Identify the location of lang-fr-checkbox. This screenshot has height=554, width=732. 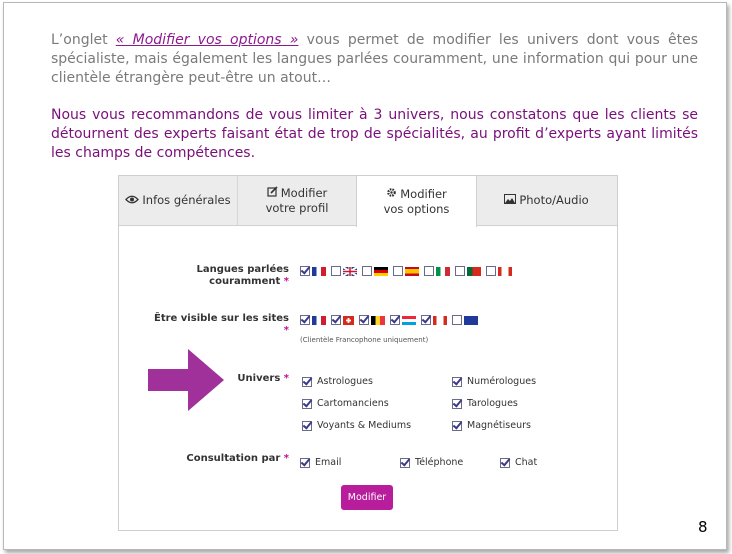
(305, 271).